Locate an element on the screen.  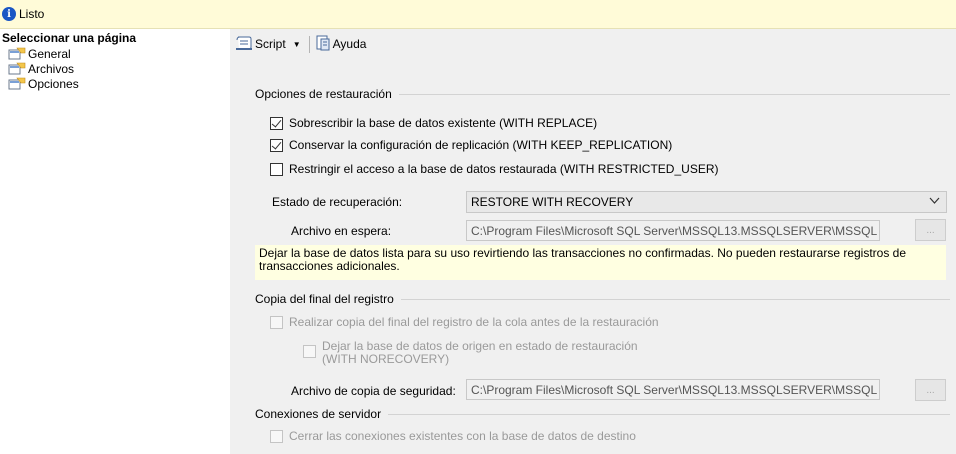
help-label: Ayuda is located at coordinates (349, 44).